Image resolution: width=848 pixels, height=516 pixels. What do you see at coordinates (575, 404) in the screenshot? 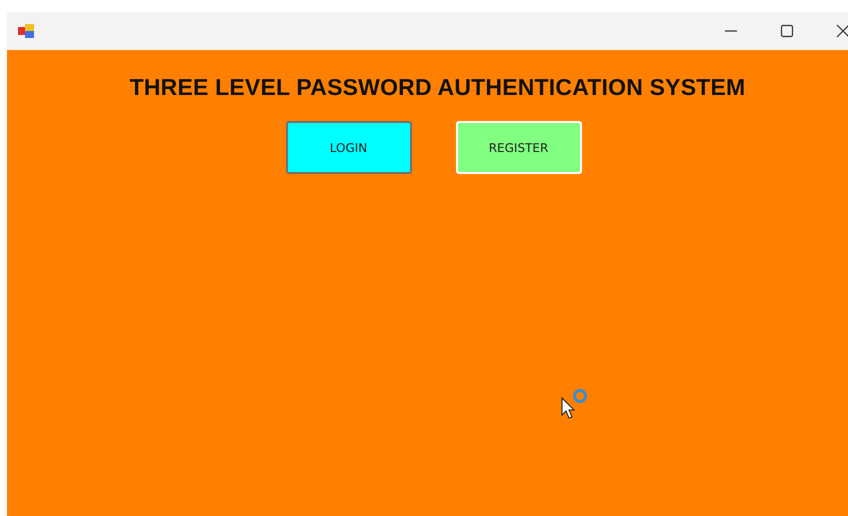
I see `busy-cursor-icon` at bounding box center [575, 404].